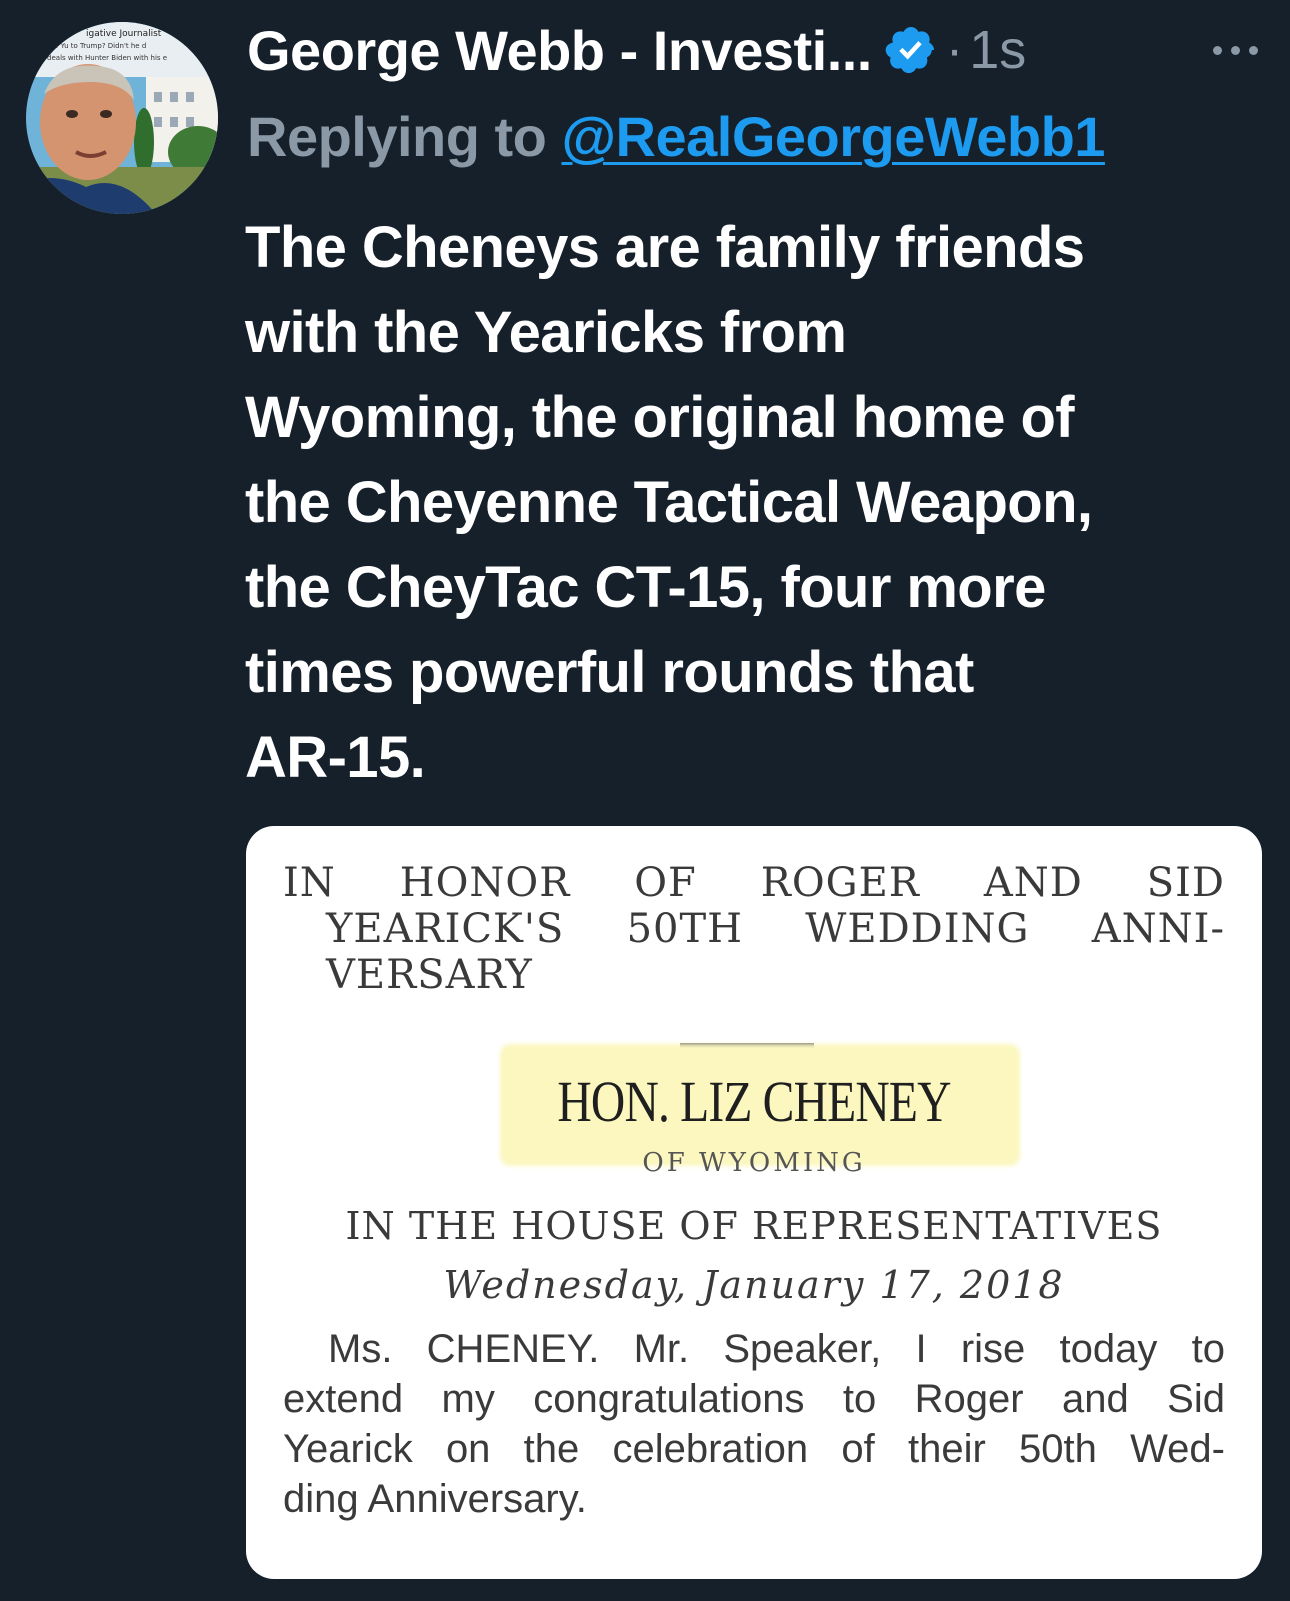 The height and width of the screenshot is (1601, 1290). I want to click on tweet-text-line: AR-15., so click(335, 757).